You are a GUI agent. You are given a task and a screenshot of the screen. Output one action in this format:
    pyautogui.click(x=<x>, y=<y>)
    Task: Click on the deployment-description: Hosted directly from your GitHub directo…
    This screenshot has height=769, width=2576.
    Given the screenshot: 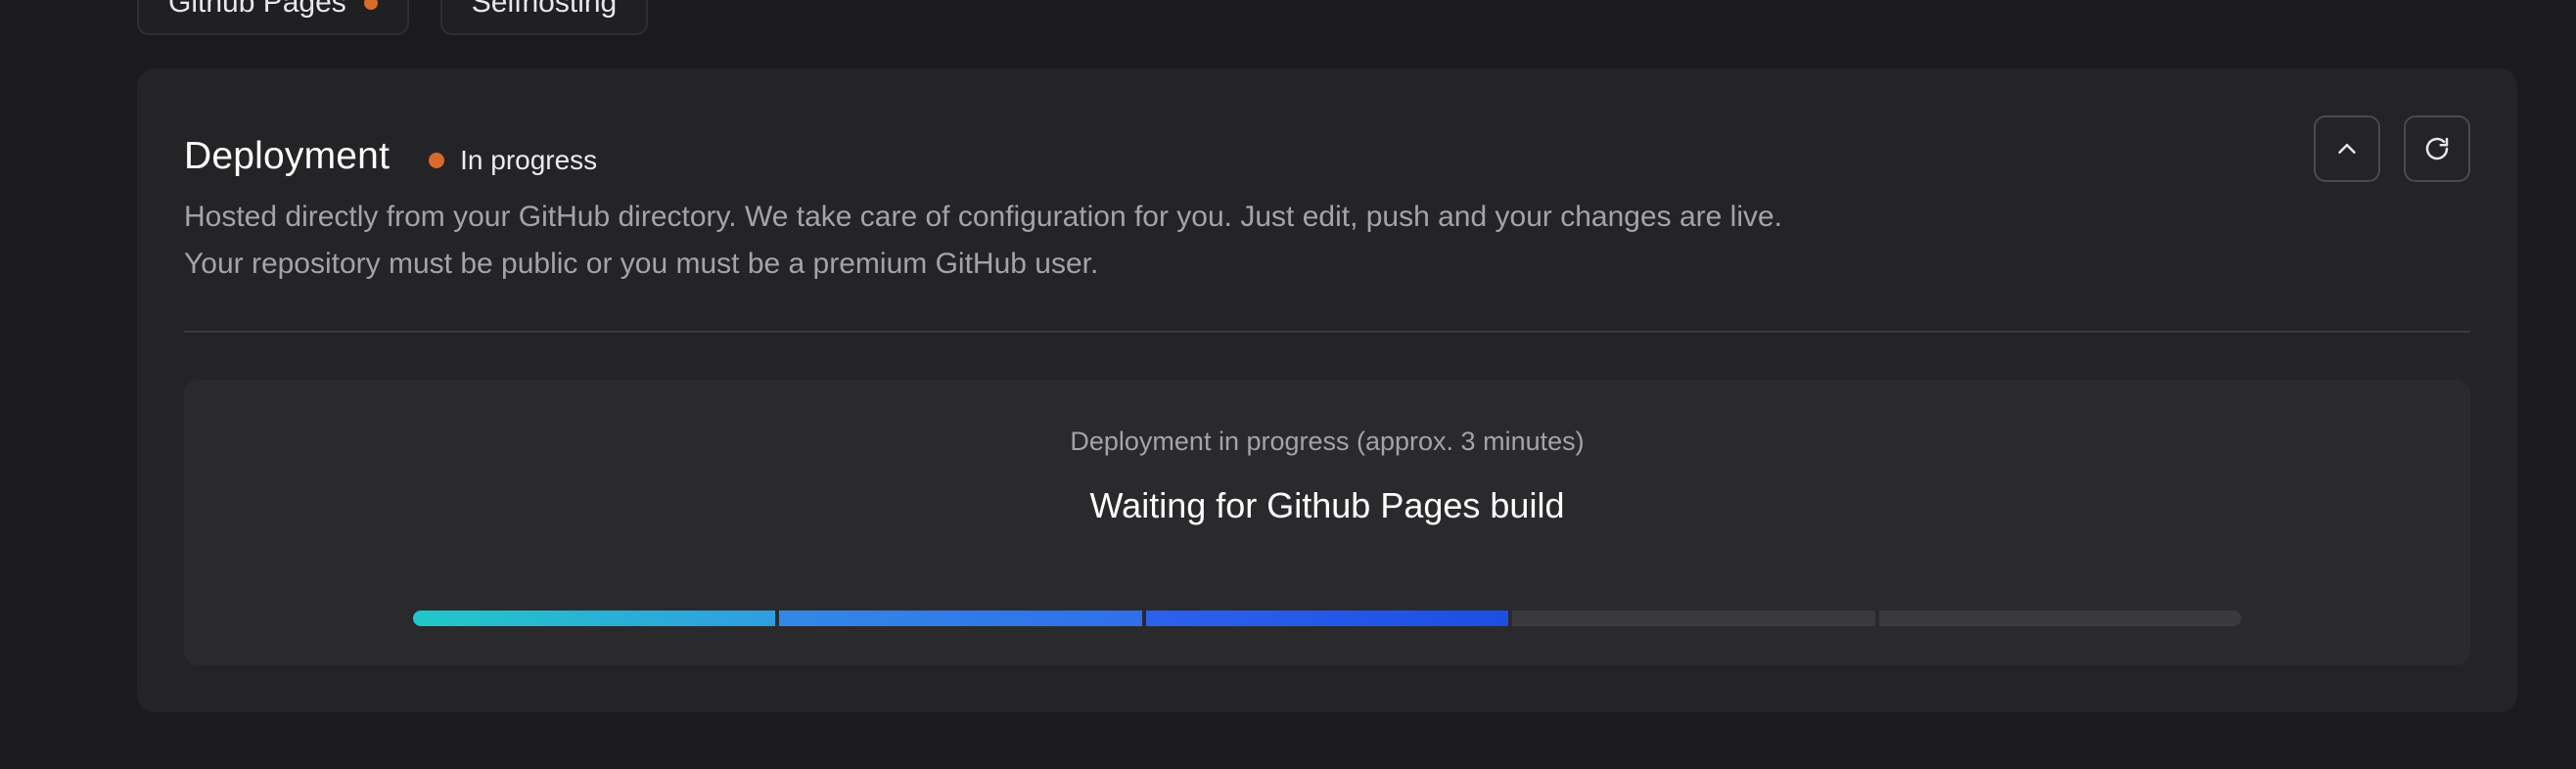 What is the action you would take?
    pyautogui.click(x=983, y=241)
    